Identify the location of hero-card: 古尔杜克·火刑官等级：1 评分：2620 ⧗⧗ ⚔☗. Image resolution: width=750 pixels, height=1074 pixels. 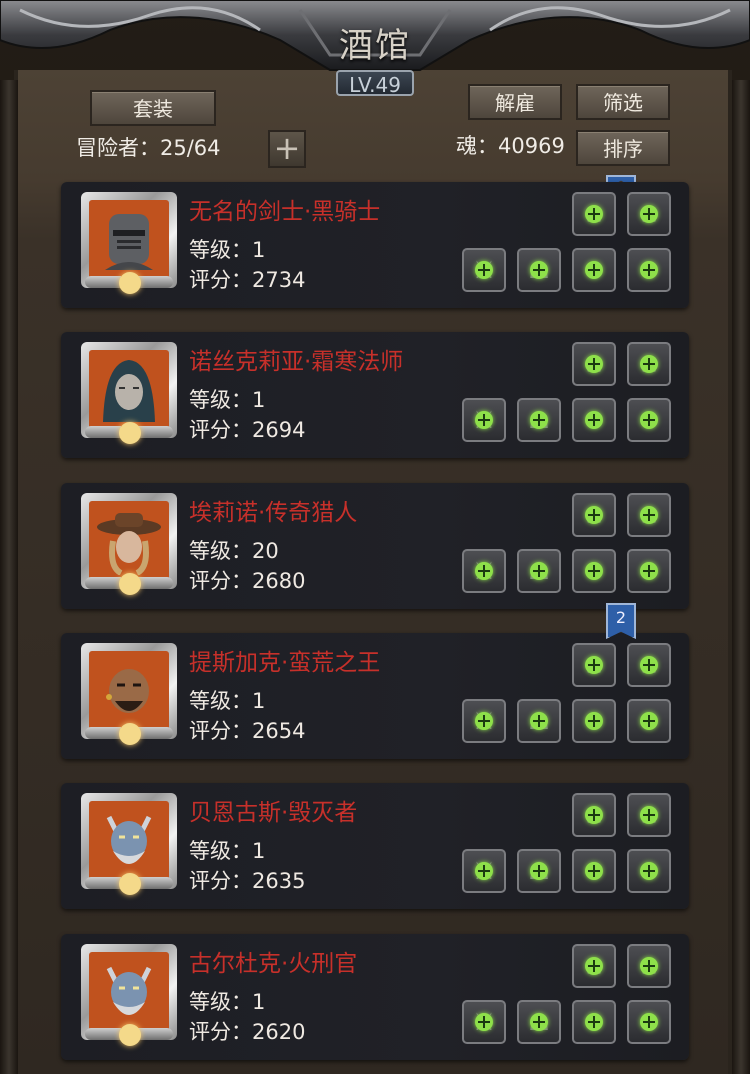
(375, 997).